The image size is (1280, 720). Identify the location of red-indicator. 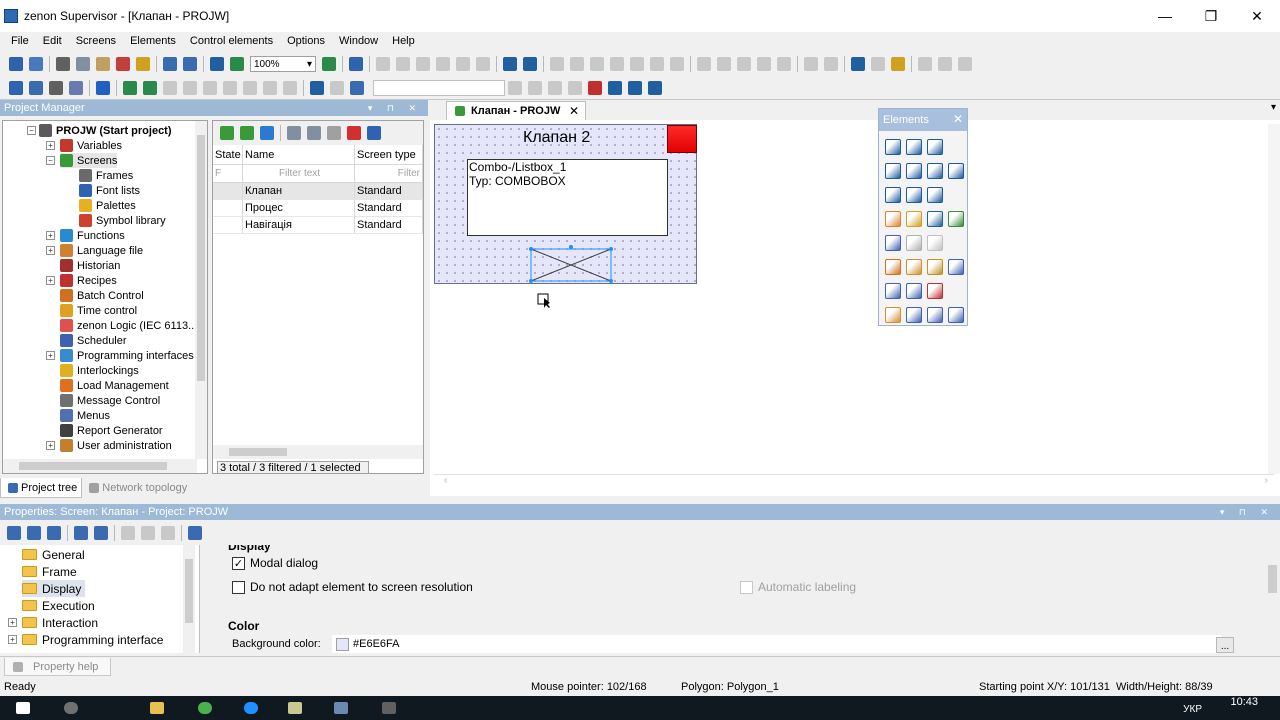
(682, 139).